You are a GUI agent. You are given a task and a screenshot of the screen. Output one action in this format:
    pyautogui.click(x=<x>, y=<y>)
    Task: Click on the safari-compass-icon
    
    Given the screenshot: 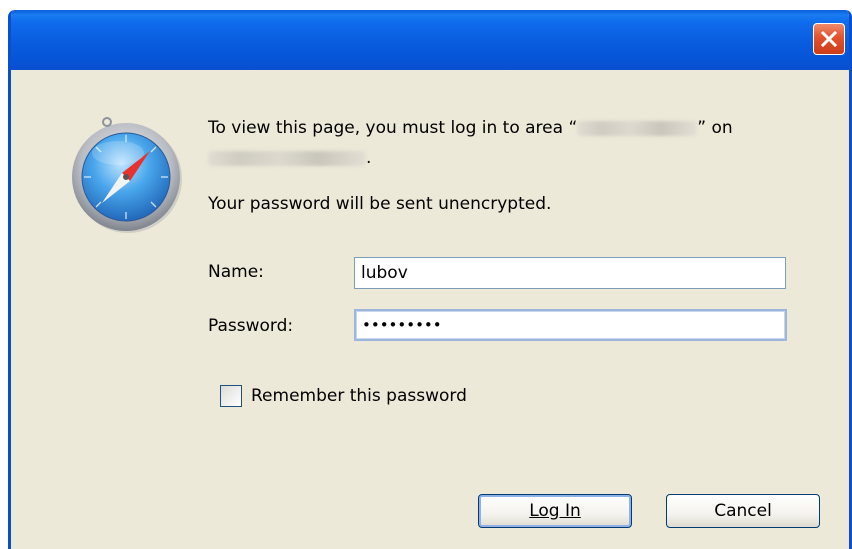 What is the action you would take?
    pyautogui.click(x=127, y=175)
    